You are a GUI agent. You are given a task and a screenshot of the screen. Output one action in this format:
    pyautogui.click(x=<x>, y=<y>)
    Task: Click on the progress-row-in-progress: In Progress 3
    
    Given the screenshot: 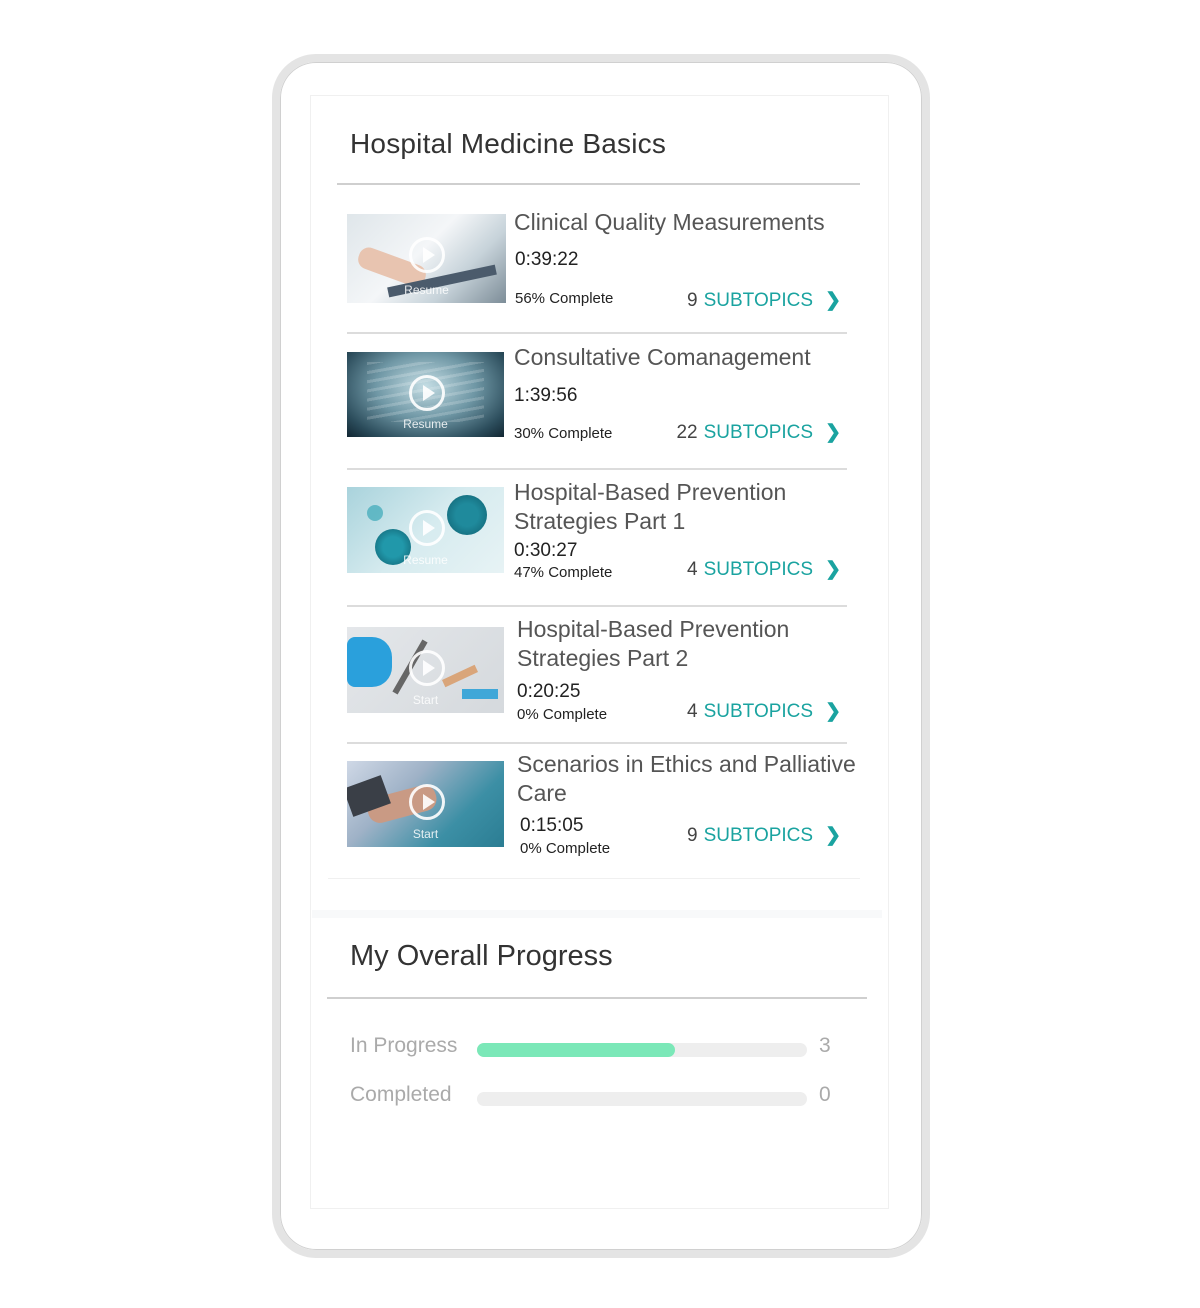 What is the action you would take?
    pyautogui.click(x=595, y=1049)
    